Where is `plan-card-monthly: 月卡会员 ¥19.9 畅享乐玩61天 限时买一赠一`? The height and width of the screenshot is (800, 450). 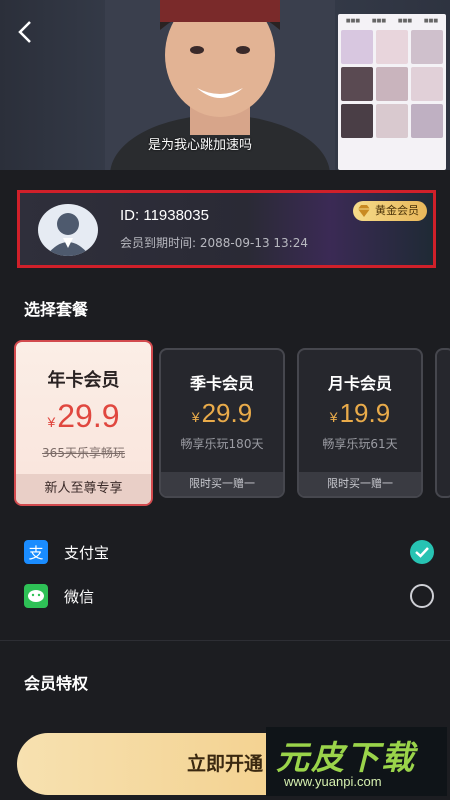 plan-card-monthly: 月卡会员 ¥19.9 畅享乐玩61天 限时买一赠一 is located at coordinates (360, 423).